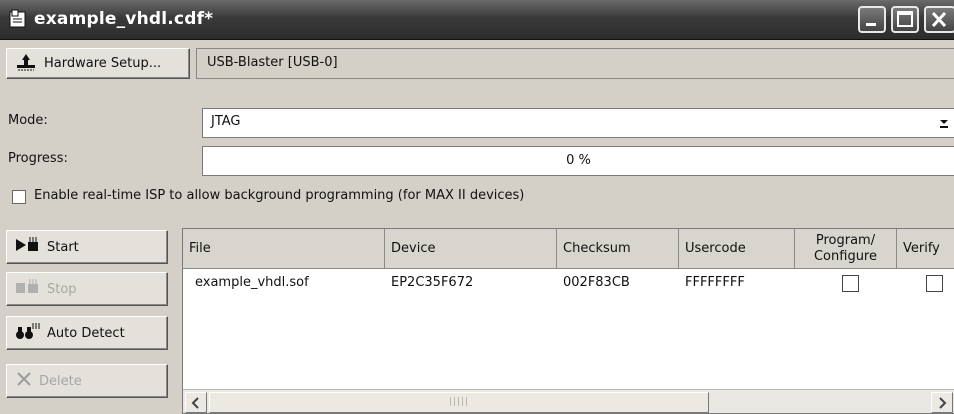  What do you see at coordinates (618, 249) in the screenshot?
I see `column-header-checksum: Checksum` at bounding box center [618, 249].